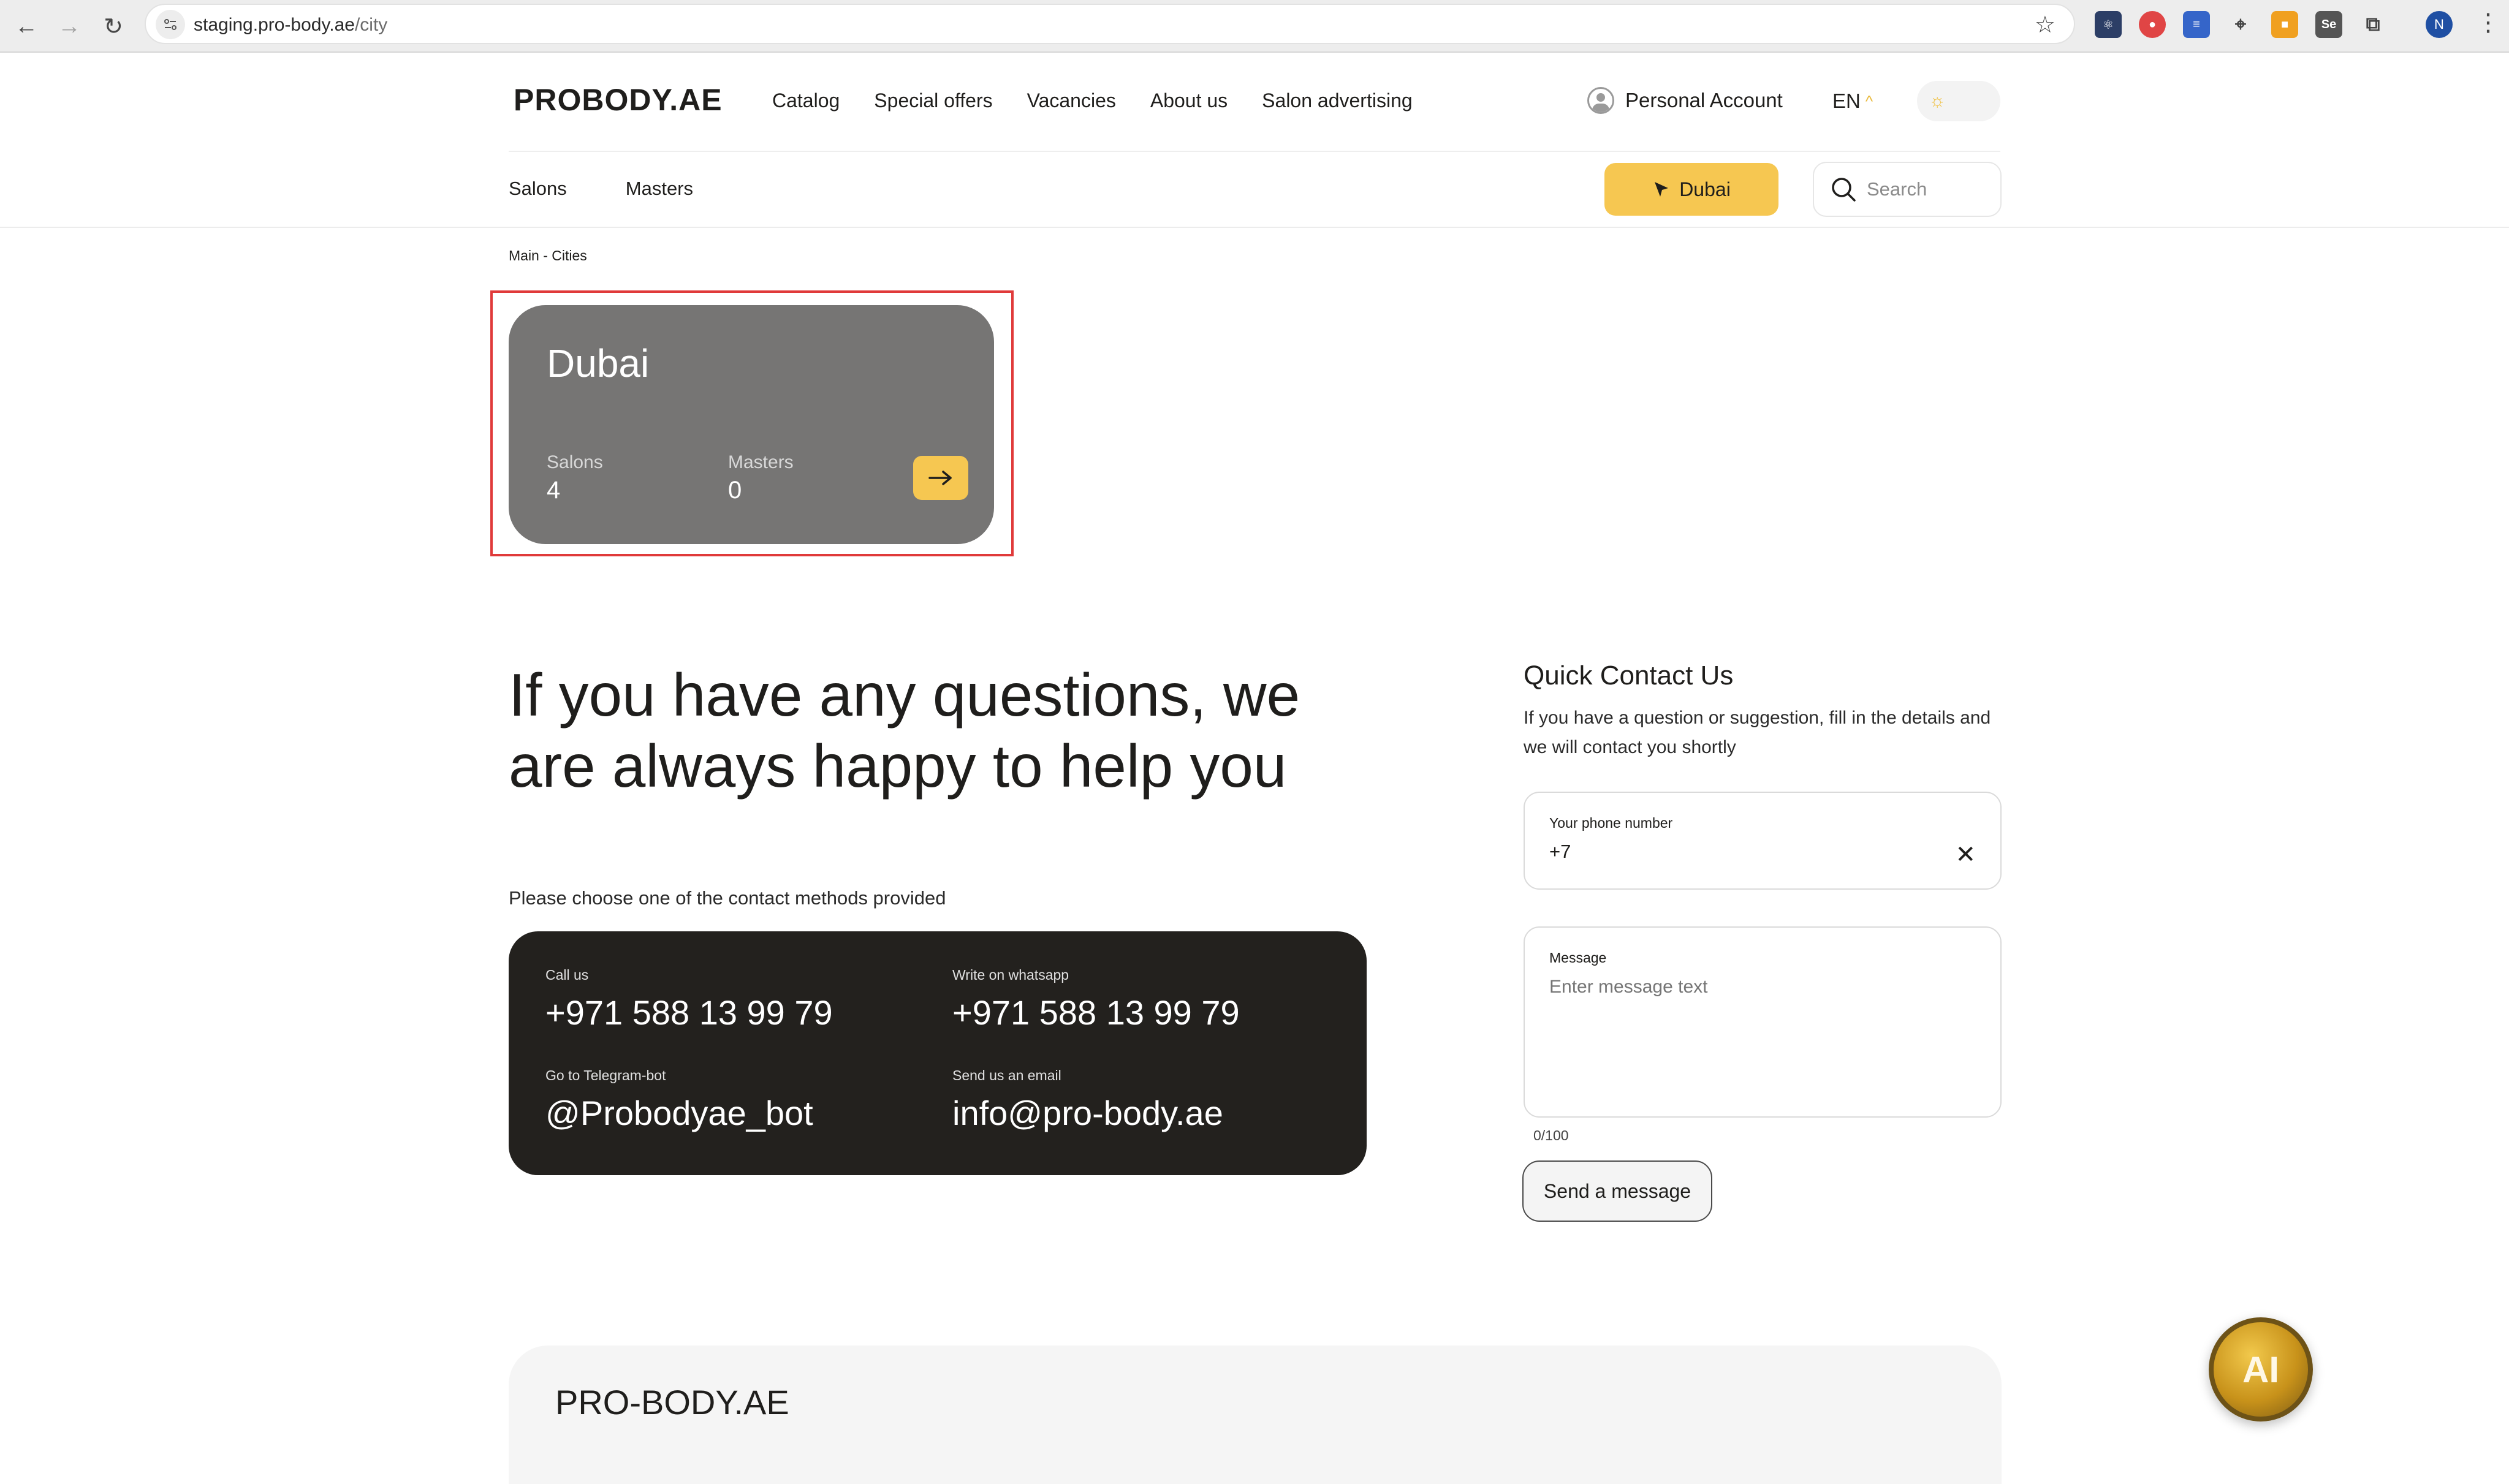 Image resolution: width=2509 pixels, height=1484 pixels. What do you see at coordinates (601, 189) in the screenshot?
I see `sub-nav: Salons Masters` at bounding box center [601, 189].